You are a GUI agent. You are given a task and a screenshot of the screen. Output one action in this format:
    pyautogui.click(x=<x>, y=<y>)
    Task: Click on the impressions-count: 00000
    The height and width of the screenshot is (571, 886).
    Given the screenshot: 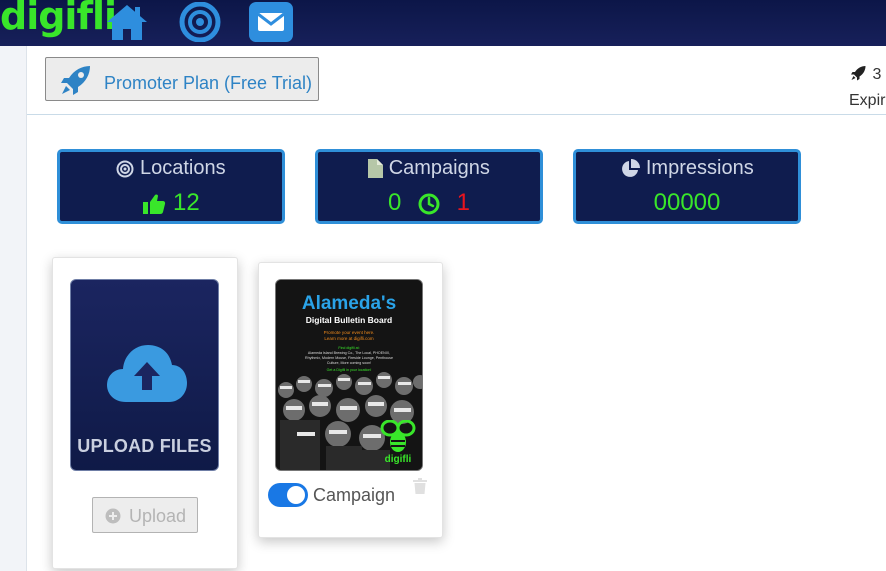 What is the action you would take?
    pyautogui.click(x=687, y=202)
    